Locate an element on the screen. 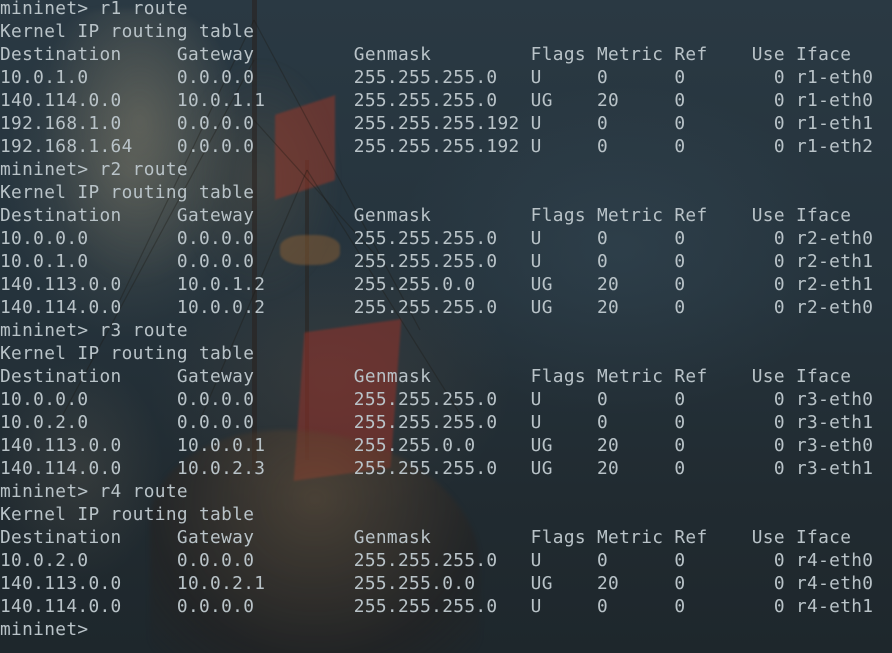  prompt-line: mininet> r3 route is located at coordinates (94, 330).